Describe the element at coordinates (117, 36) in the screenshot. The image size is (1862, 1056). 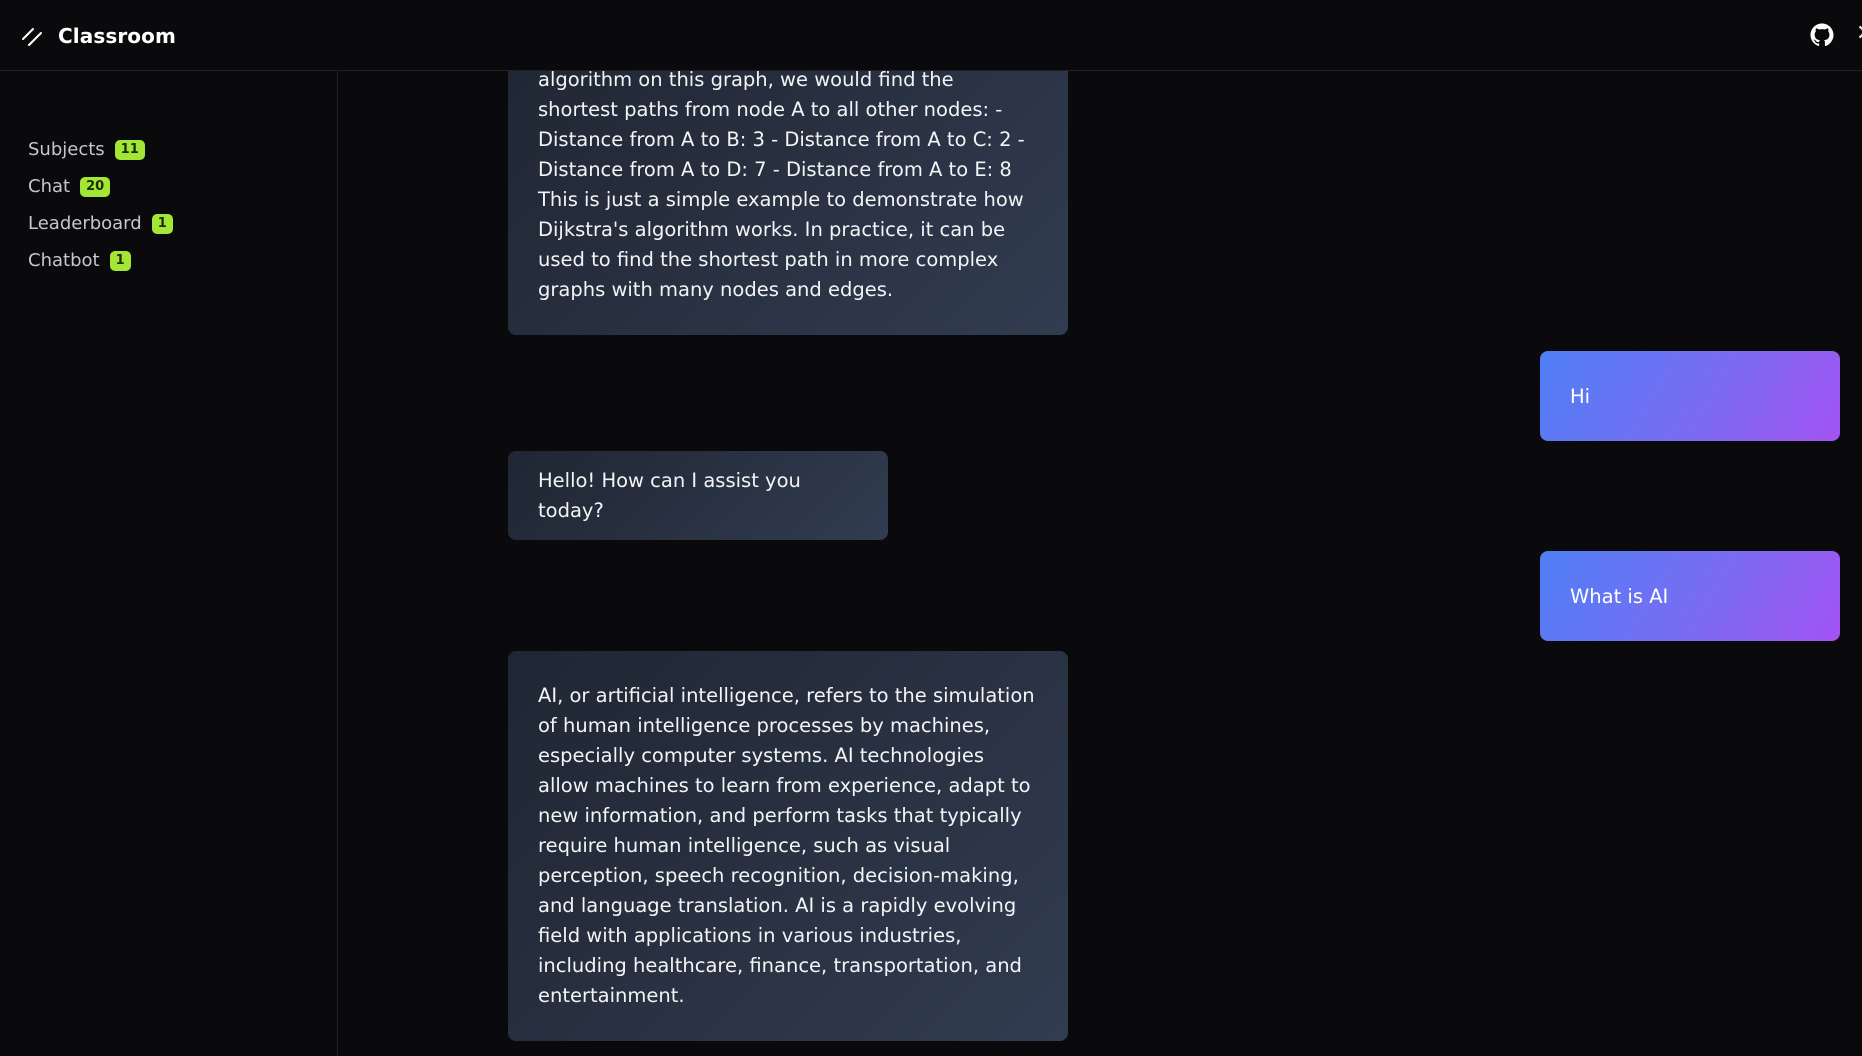
I see `app-title: Classroom` at that location.